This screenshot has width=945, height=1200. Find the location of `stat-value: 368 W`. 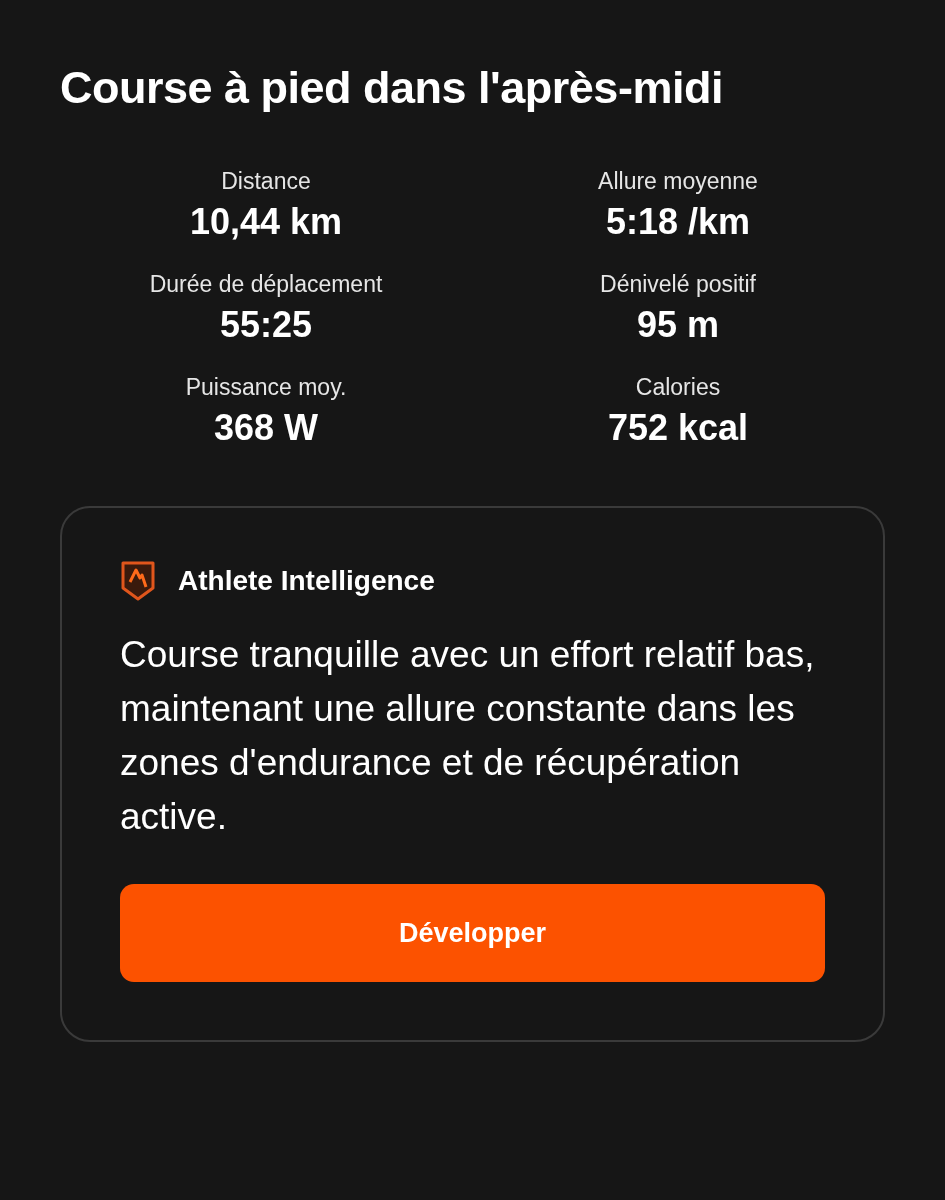

stat-value: 368 W is located at coordinates (265, 428).